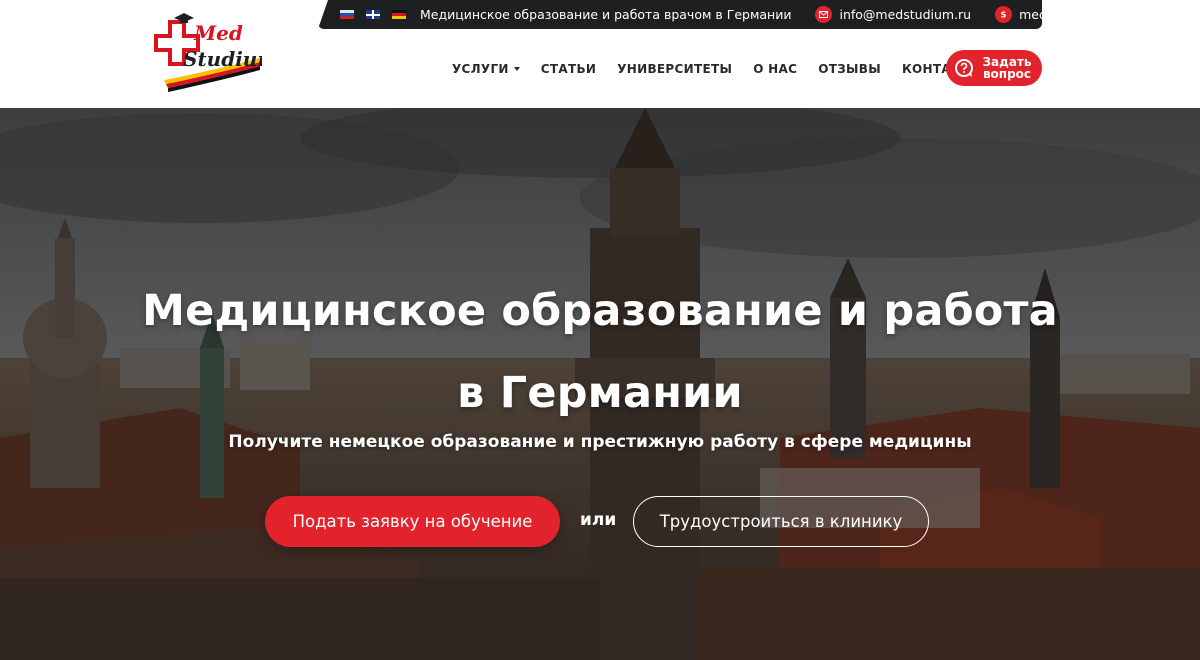 Image resolution: width=1200 pixels, height=660 pixels. I want to click on nav-item-services: УСЛУГИ, so click(486, 69).